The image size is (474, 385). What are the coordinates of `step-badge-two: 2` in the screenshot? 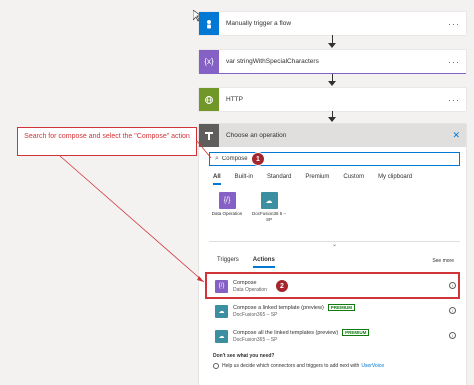 It's located at (282, 286).